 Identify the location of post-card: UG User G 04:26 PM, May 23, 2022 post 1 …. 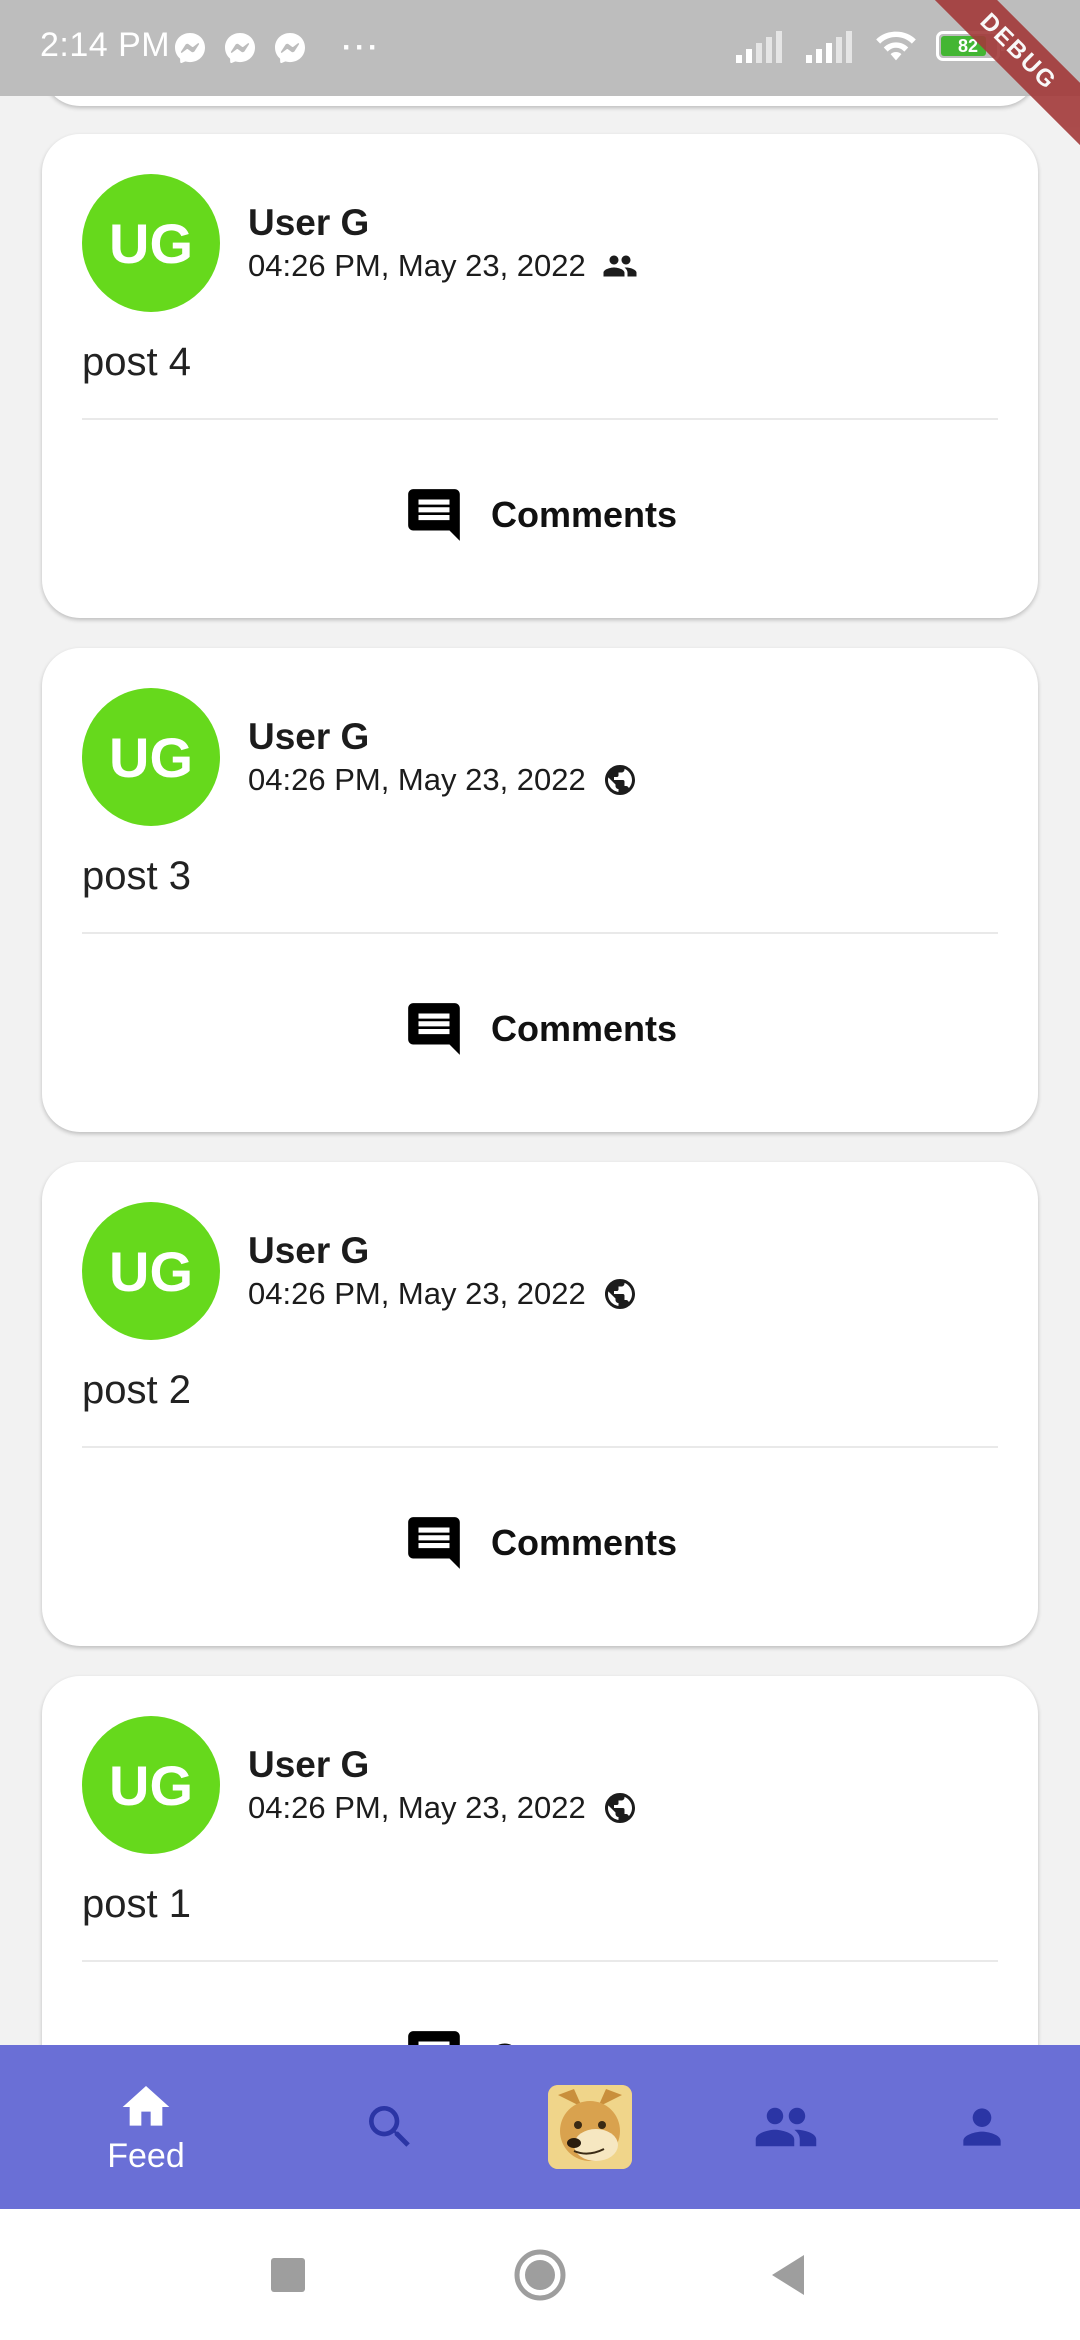
(540, 1860).